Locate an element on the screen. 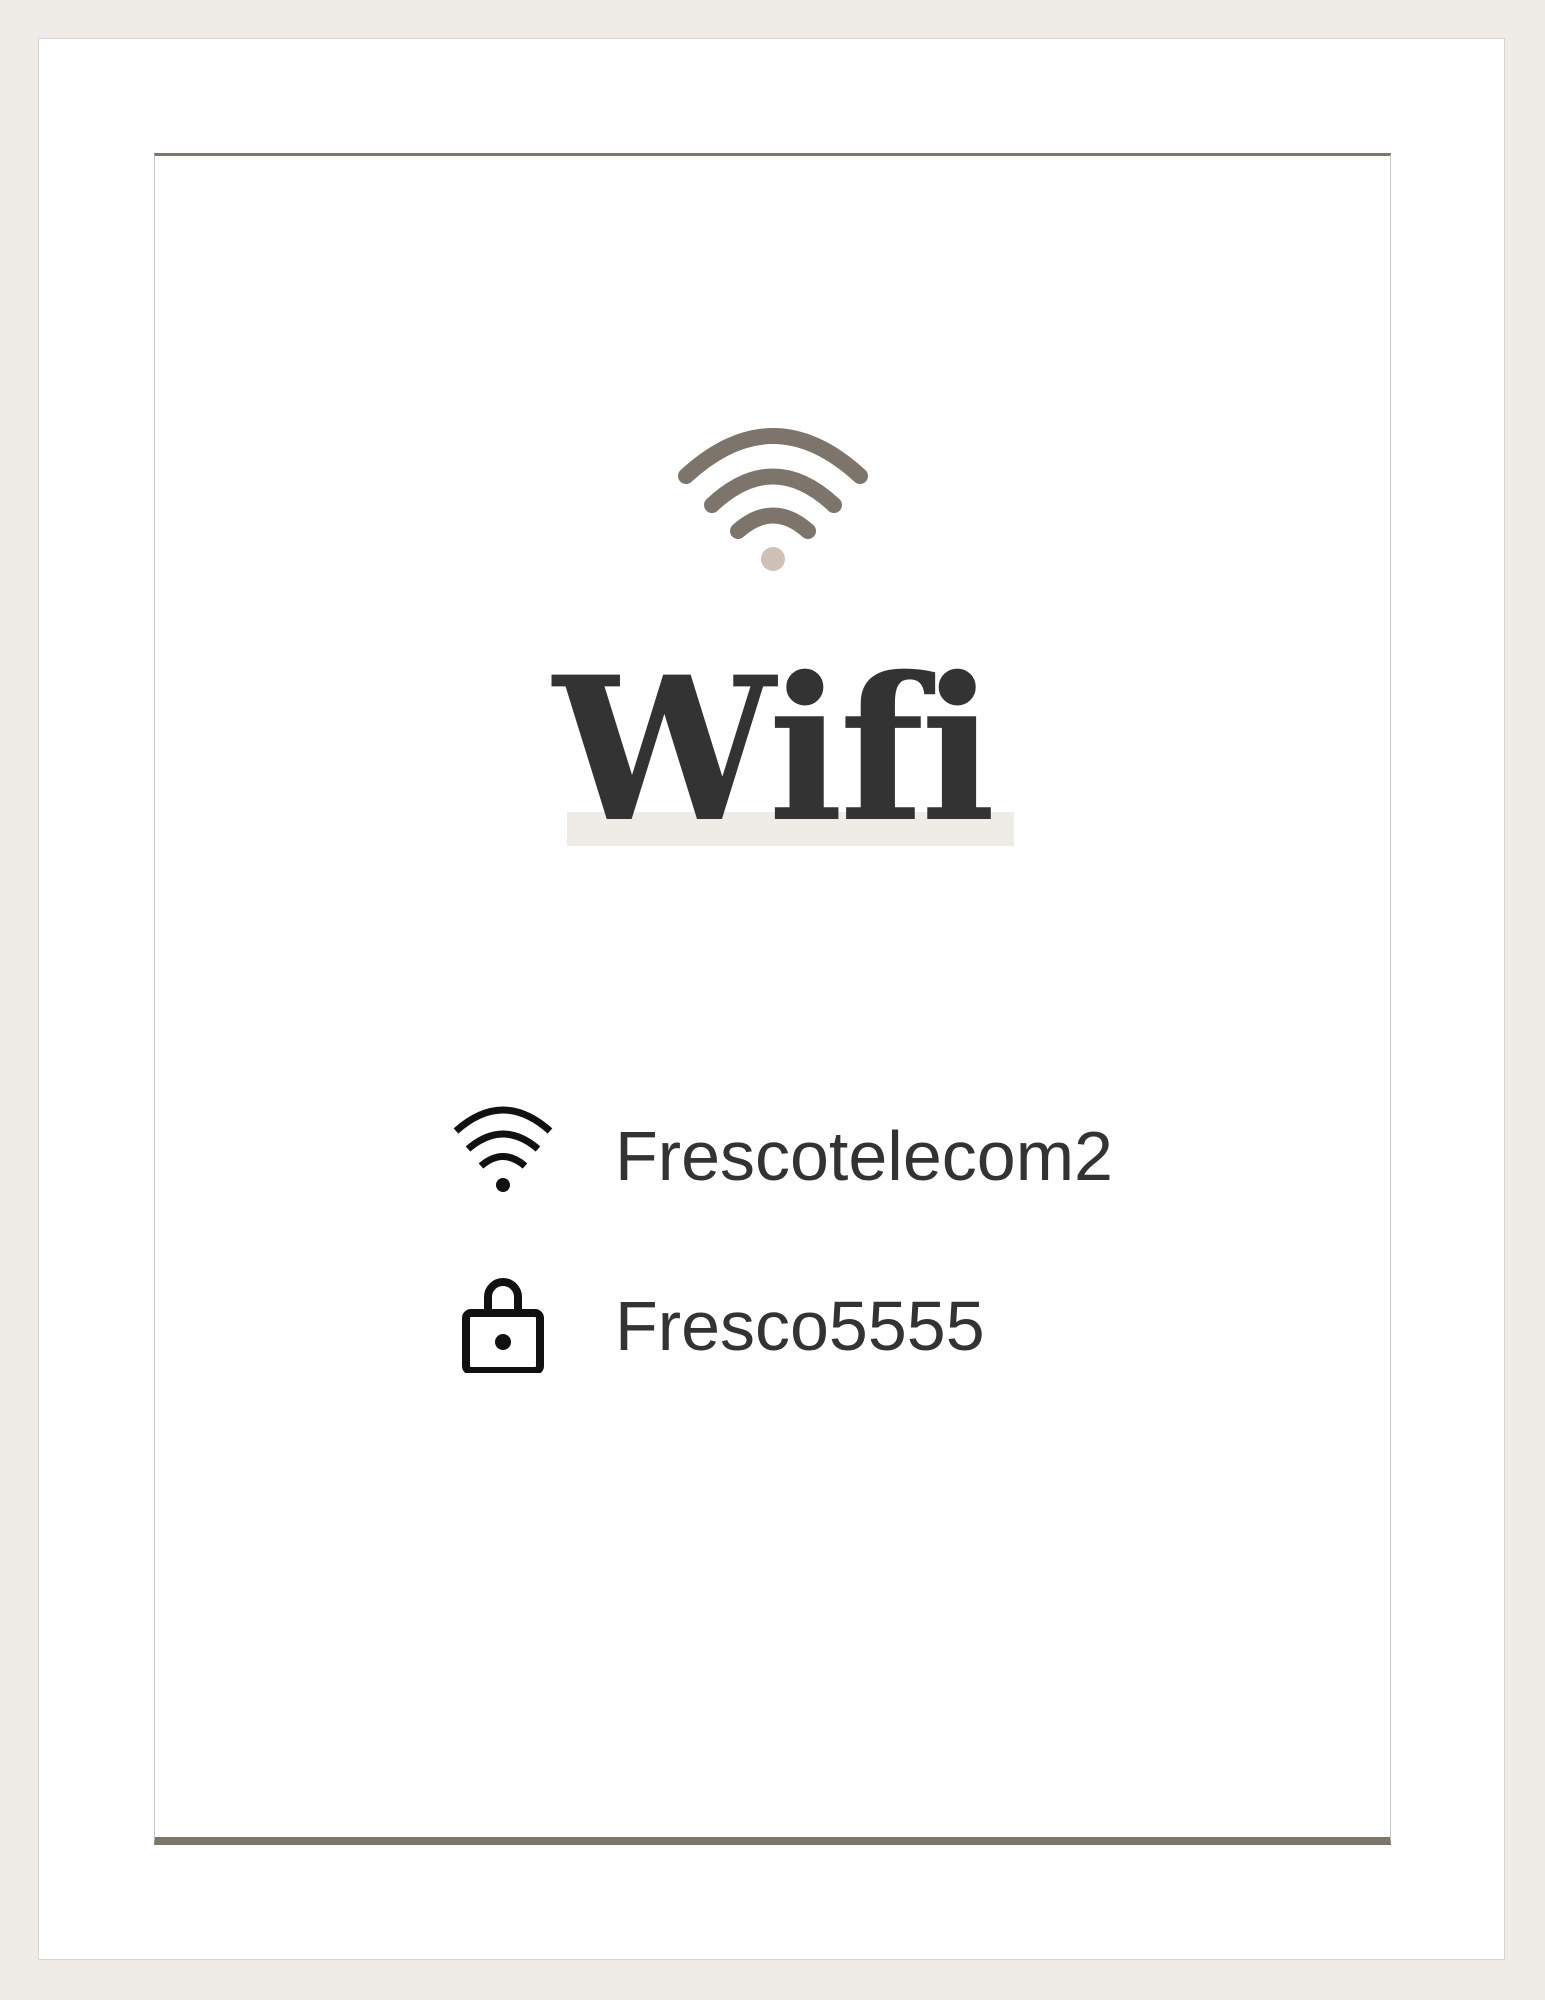  wifi-hero-icon is located at coordinates (773, 499).